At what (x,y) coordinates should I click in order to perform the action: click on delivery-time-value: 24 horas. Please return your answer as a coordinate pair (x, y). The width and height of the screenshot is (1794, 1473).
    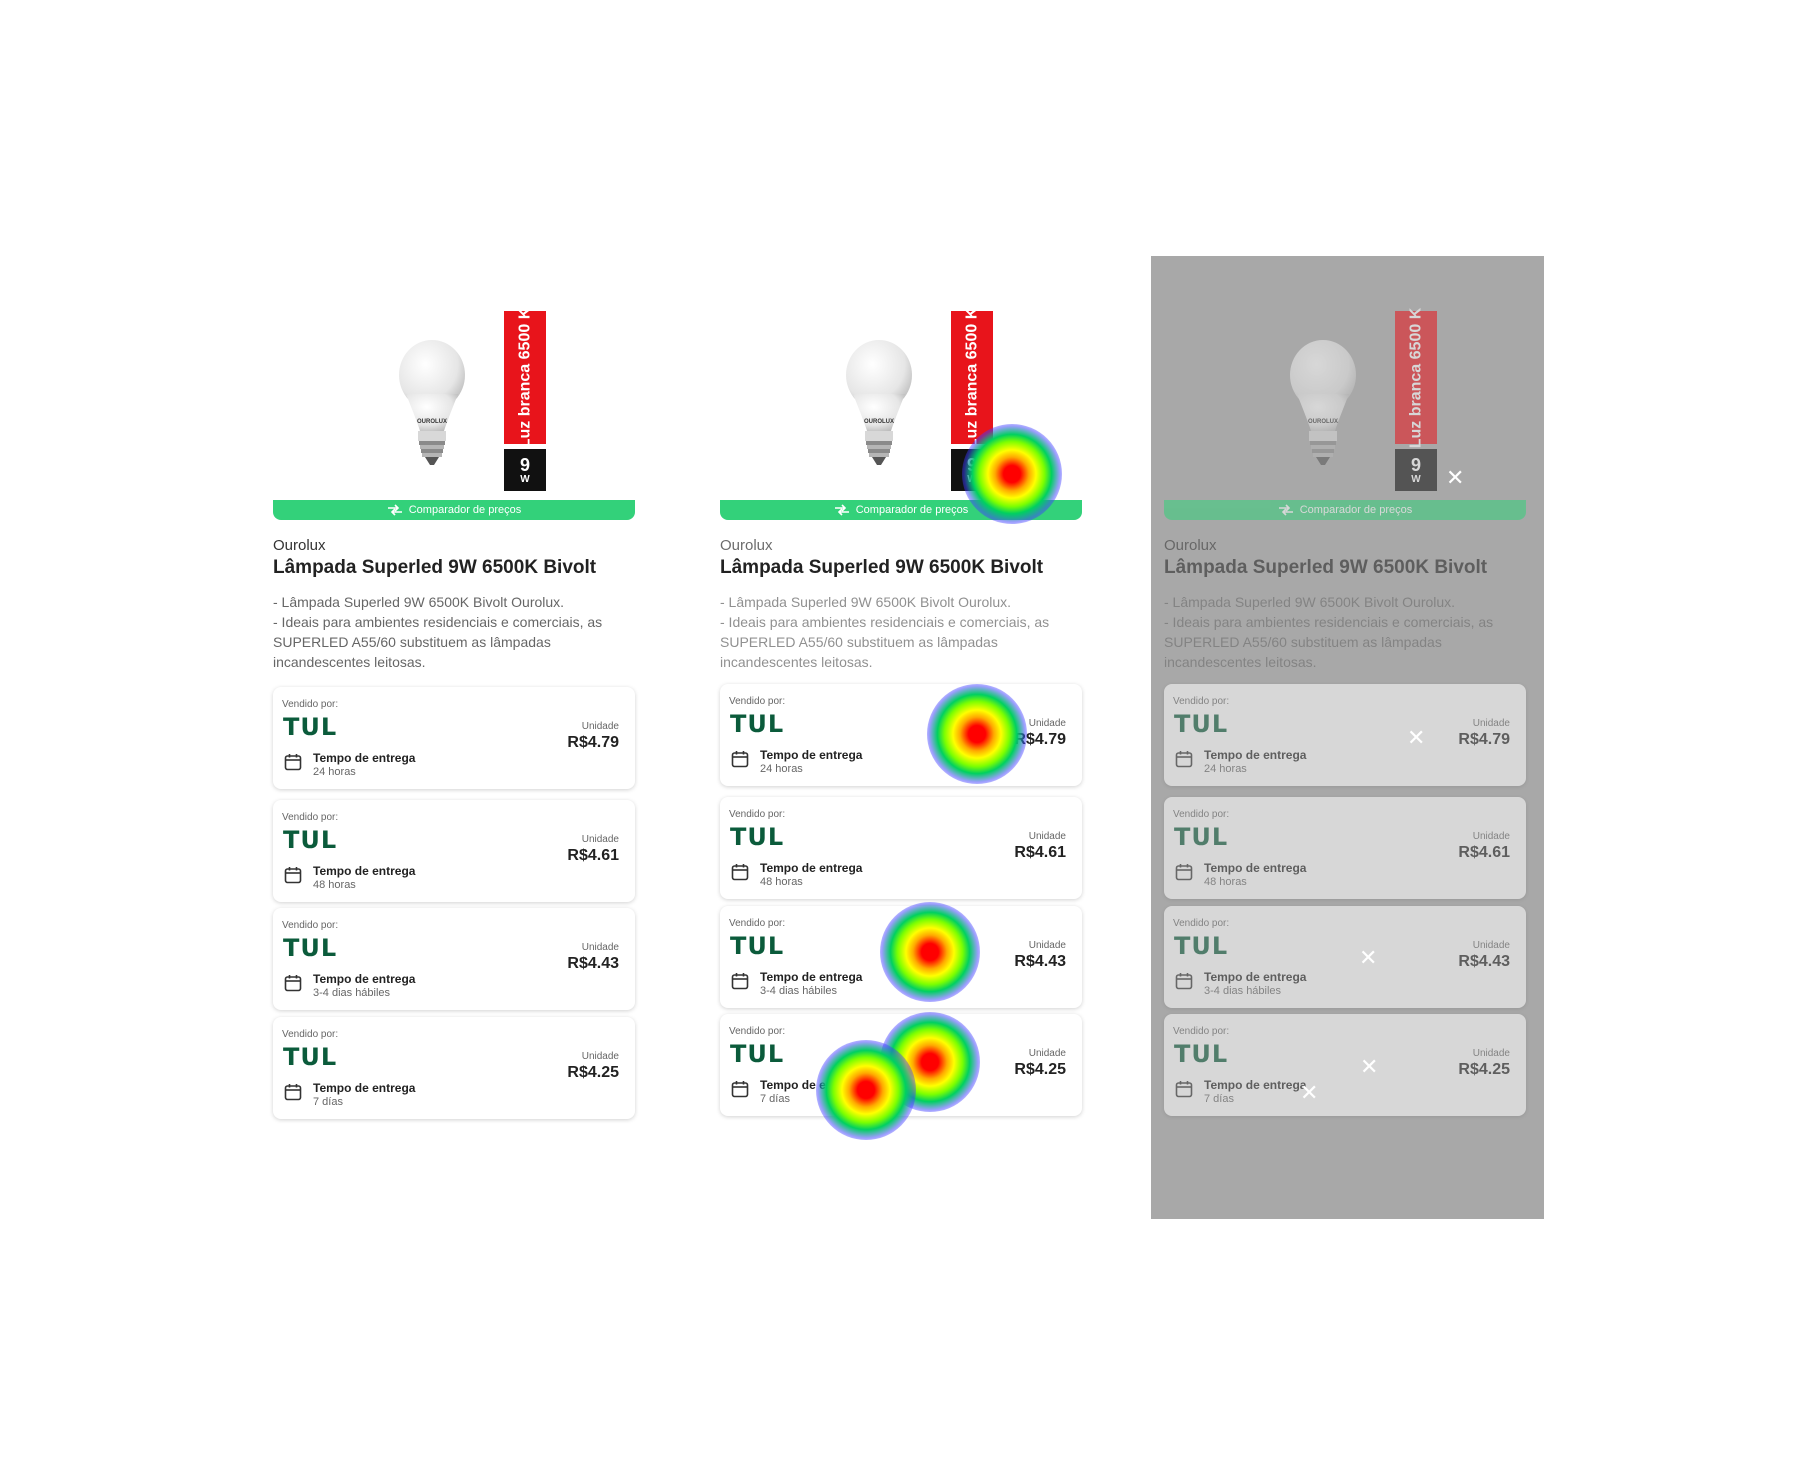
    Looking at the image, I should click on (781, 769).